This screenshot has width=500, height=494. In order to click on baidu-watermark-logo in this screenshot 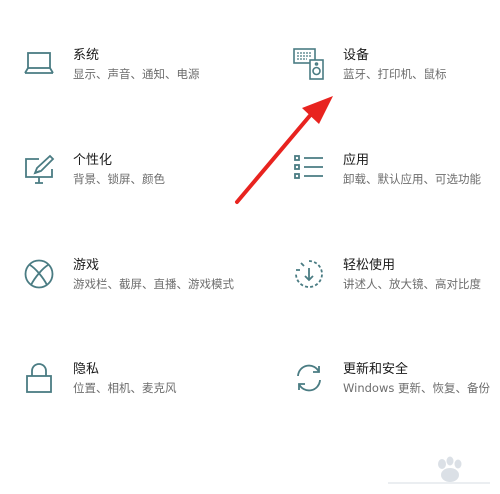, I will do `click(439, 470)`.